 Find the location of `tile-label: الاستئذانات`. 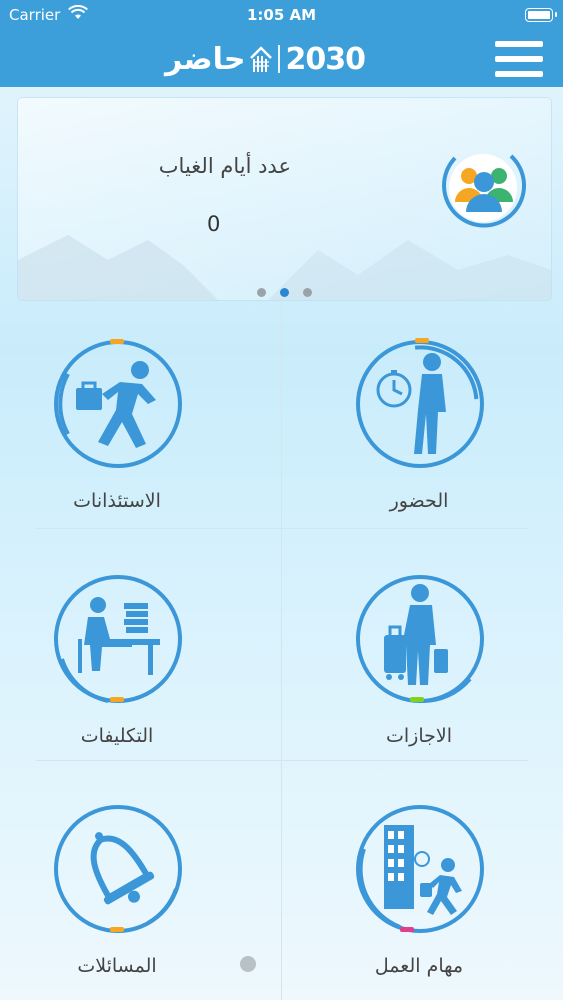

tile-label: الاستئذانات is located at coordinates (117, 501).